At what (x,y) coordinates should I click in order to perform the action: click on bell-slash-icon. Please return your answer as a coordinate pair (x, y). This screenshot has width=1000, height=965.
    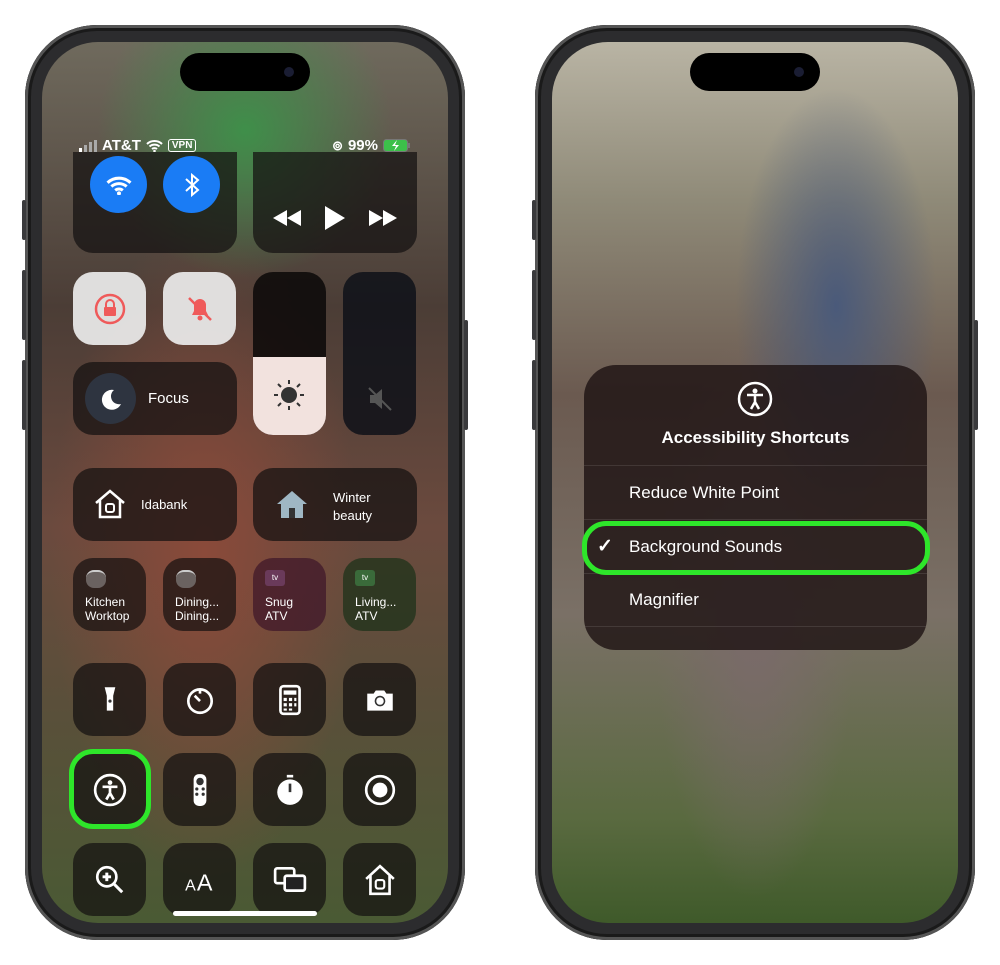
    Looking at the image, I should click on (199, 308).